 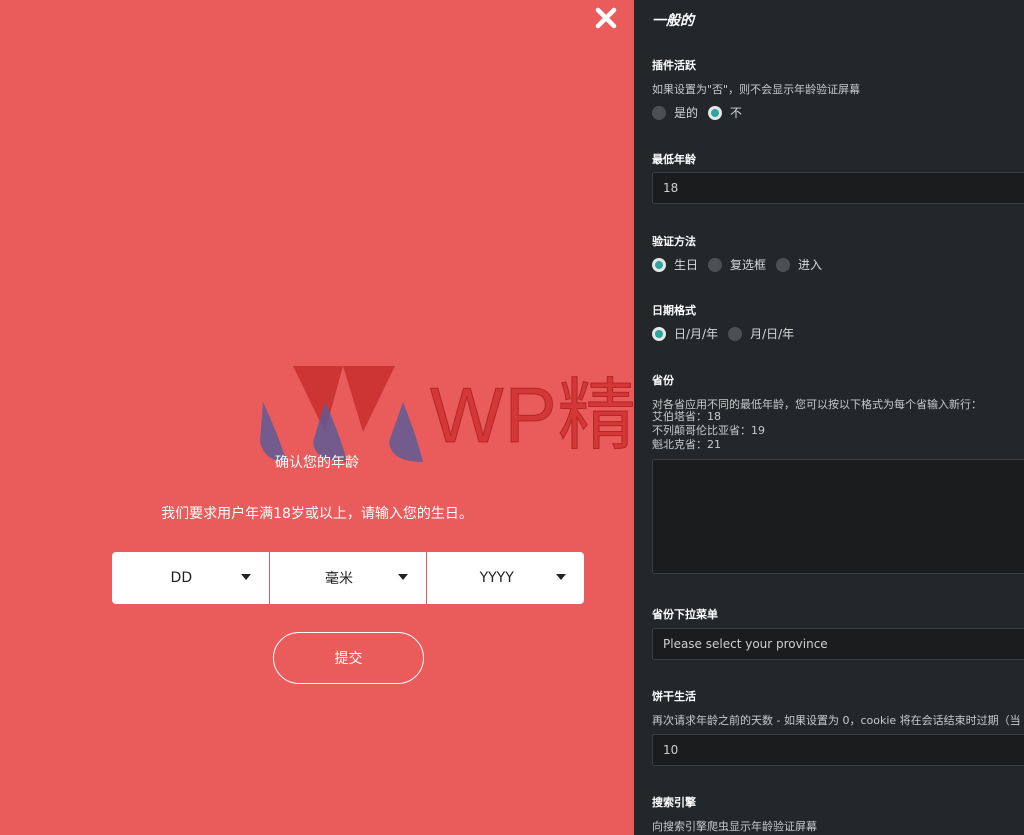 I want to click on province-label: 省份, so click(x=663, y=380).